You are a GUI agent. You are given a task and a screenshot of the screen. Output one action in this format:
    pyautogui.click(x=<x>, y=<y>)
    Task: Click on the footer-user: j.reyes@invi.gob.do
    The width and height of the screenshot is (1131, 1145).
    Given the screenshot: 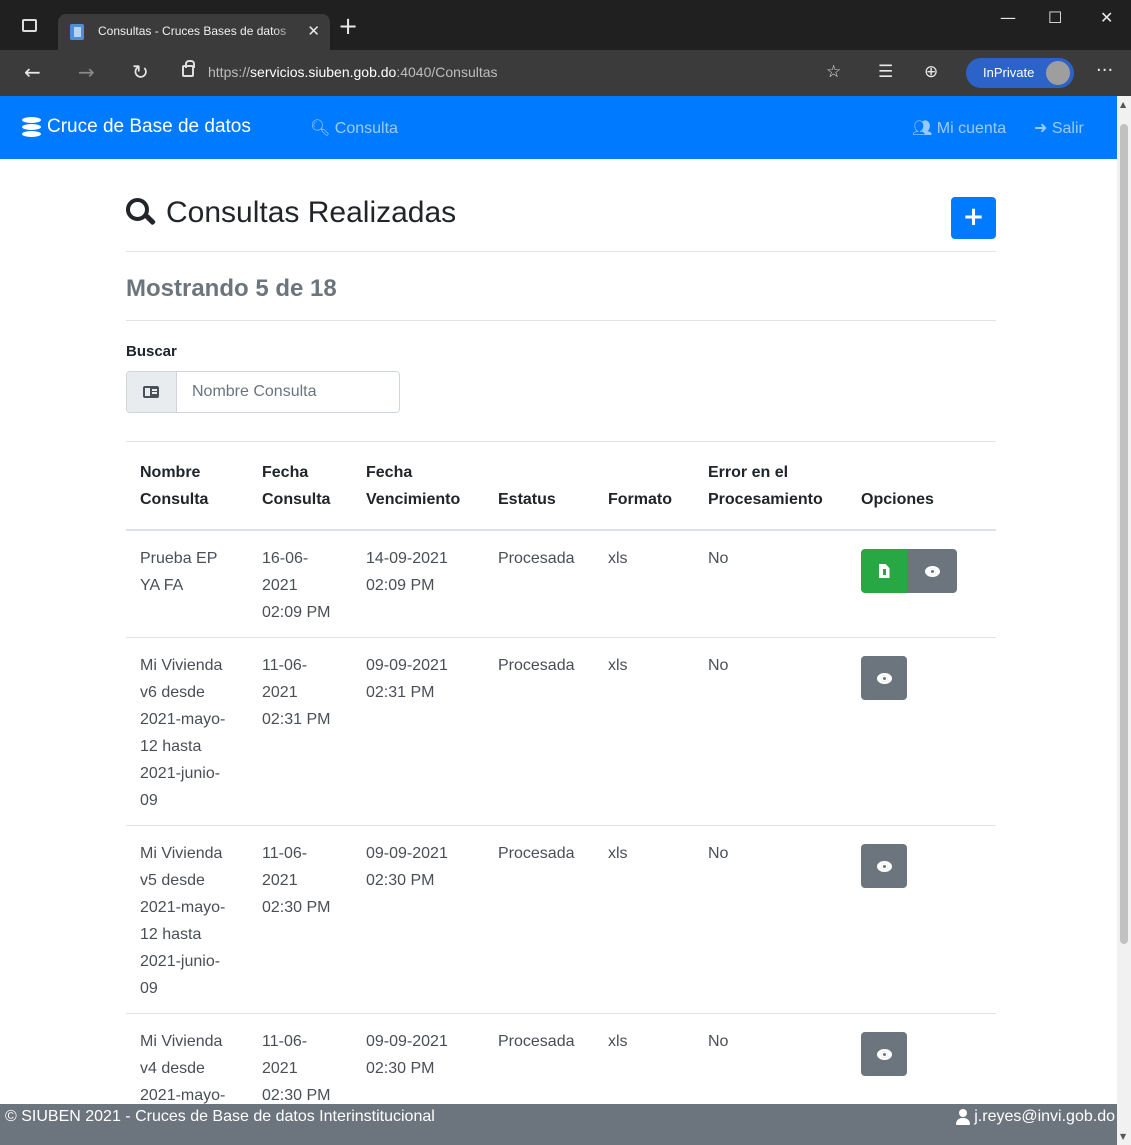 What is the action you would take?
    pyautogui.click(x=1035, y=1117)
    